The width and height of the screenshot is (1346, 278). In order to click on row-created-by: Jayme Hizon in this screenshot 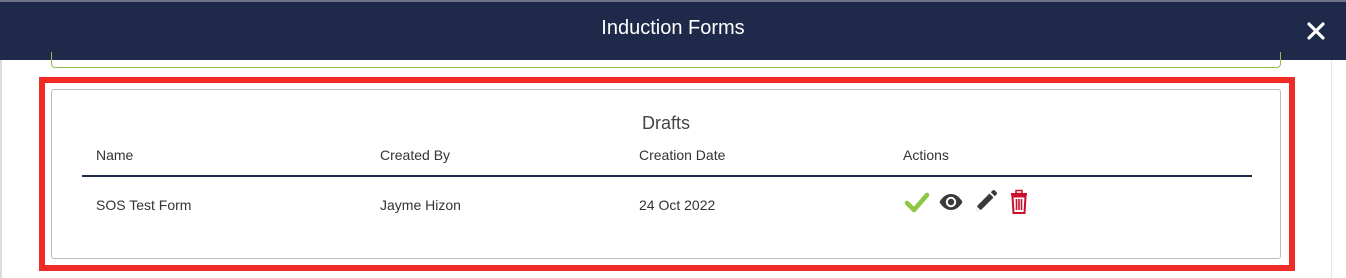, I will do `click(420, 205)`.